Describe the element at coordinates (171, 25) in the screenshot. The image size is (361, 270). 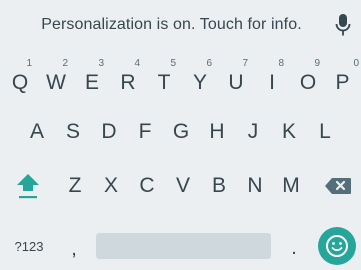
I see `personalization-message: Personalization is on. Touch for info.` at that location.